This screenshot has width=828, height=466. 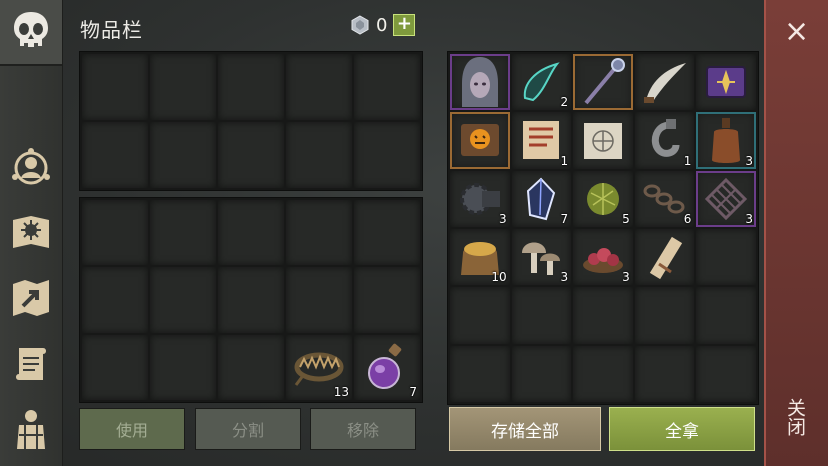 I want to click on nav-tab-quests, so click(x=31, y=364).